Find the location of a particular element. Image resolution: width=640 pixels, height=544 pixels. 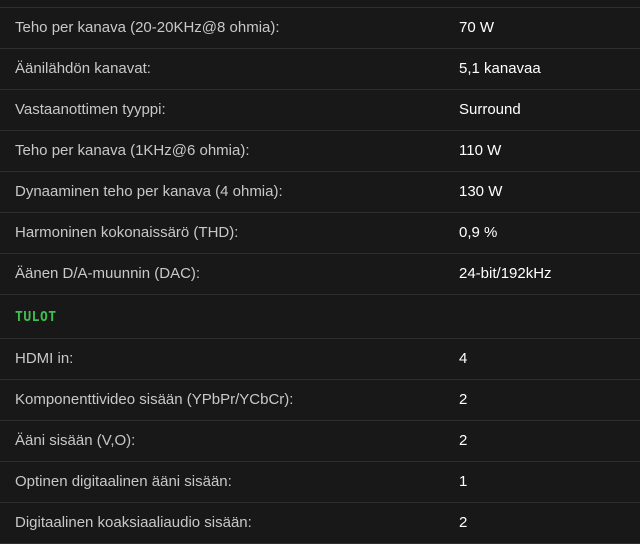

spec-label: Optinen digitaalinen ääni sisään: is located at coordinates (123, 481).